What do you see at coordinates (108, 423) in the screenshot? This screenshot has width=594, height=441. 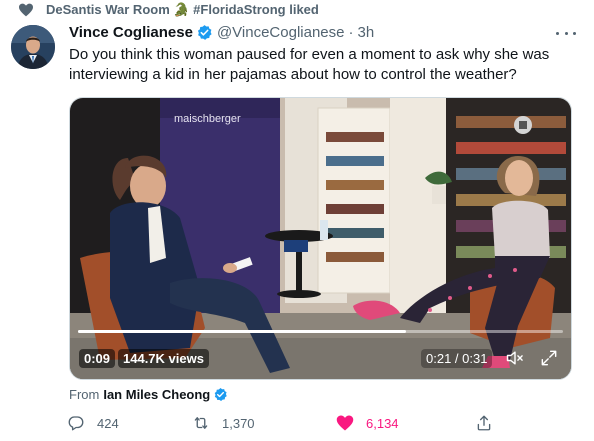 I see `reply-count: 424` at bounding box center [108, 423].